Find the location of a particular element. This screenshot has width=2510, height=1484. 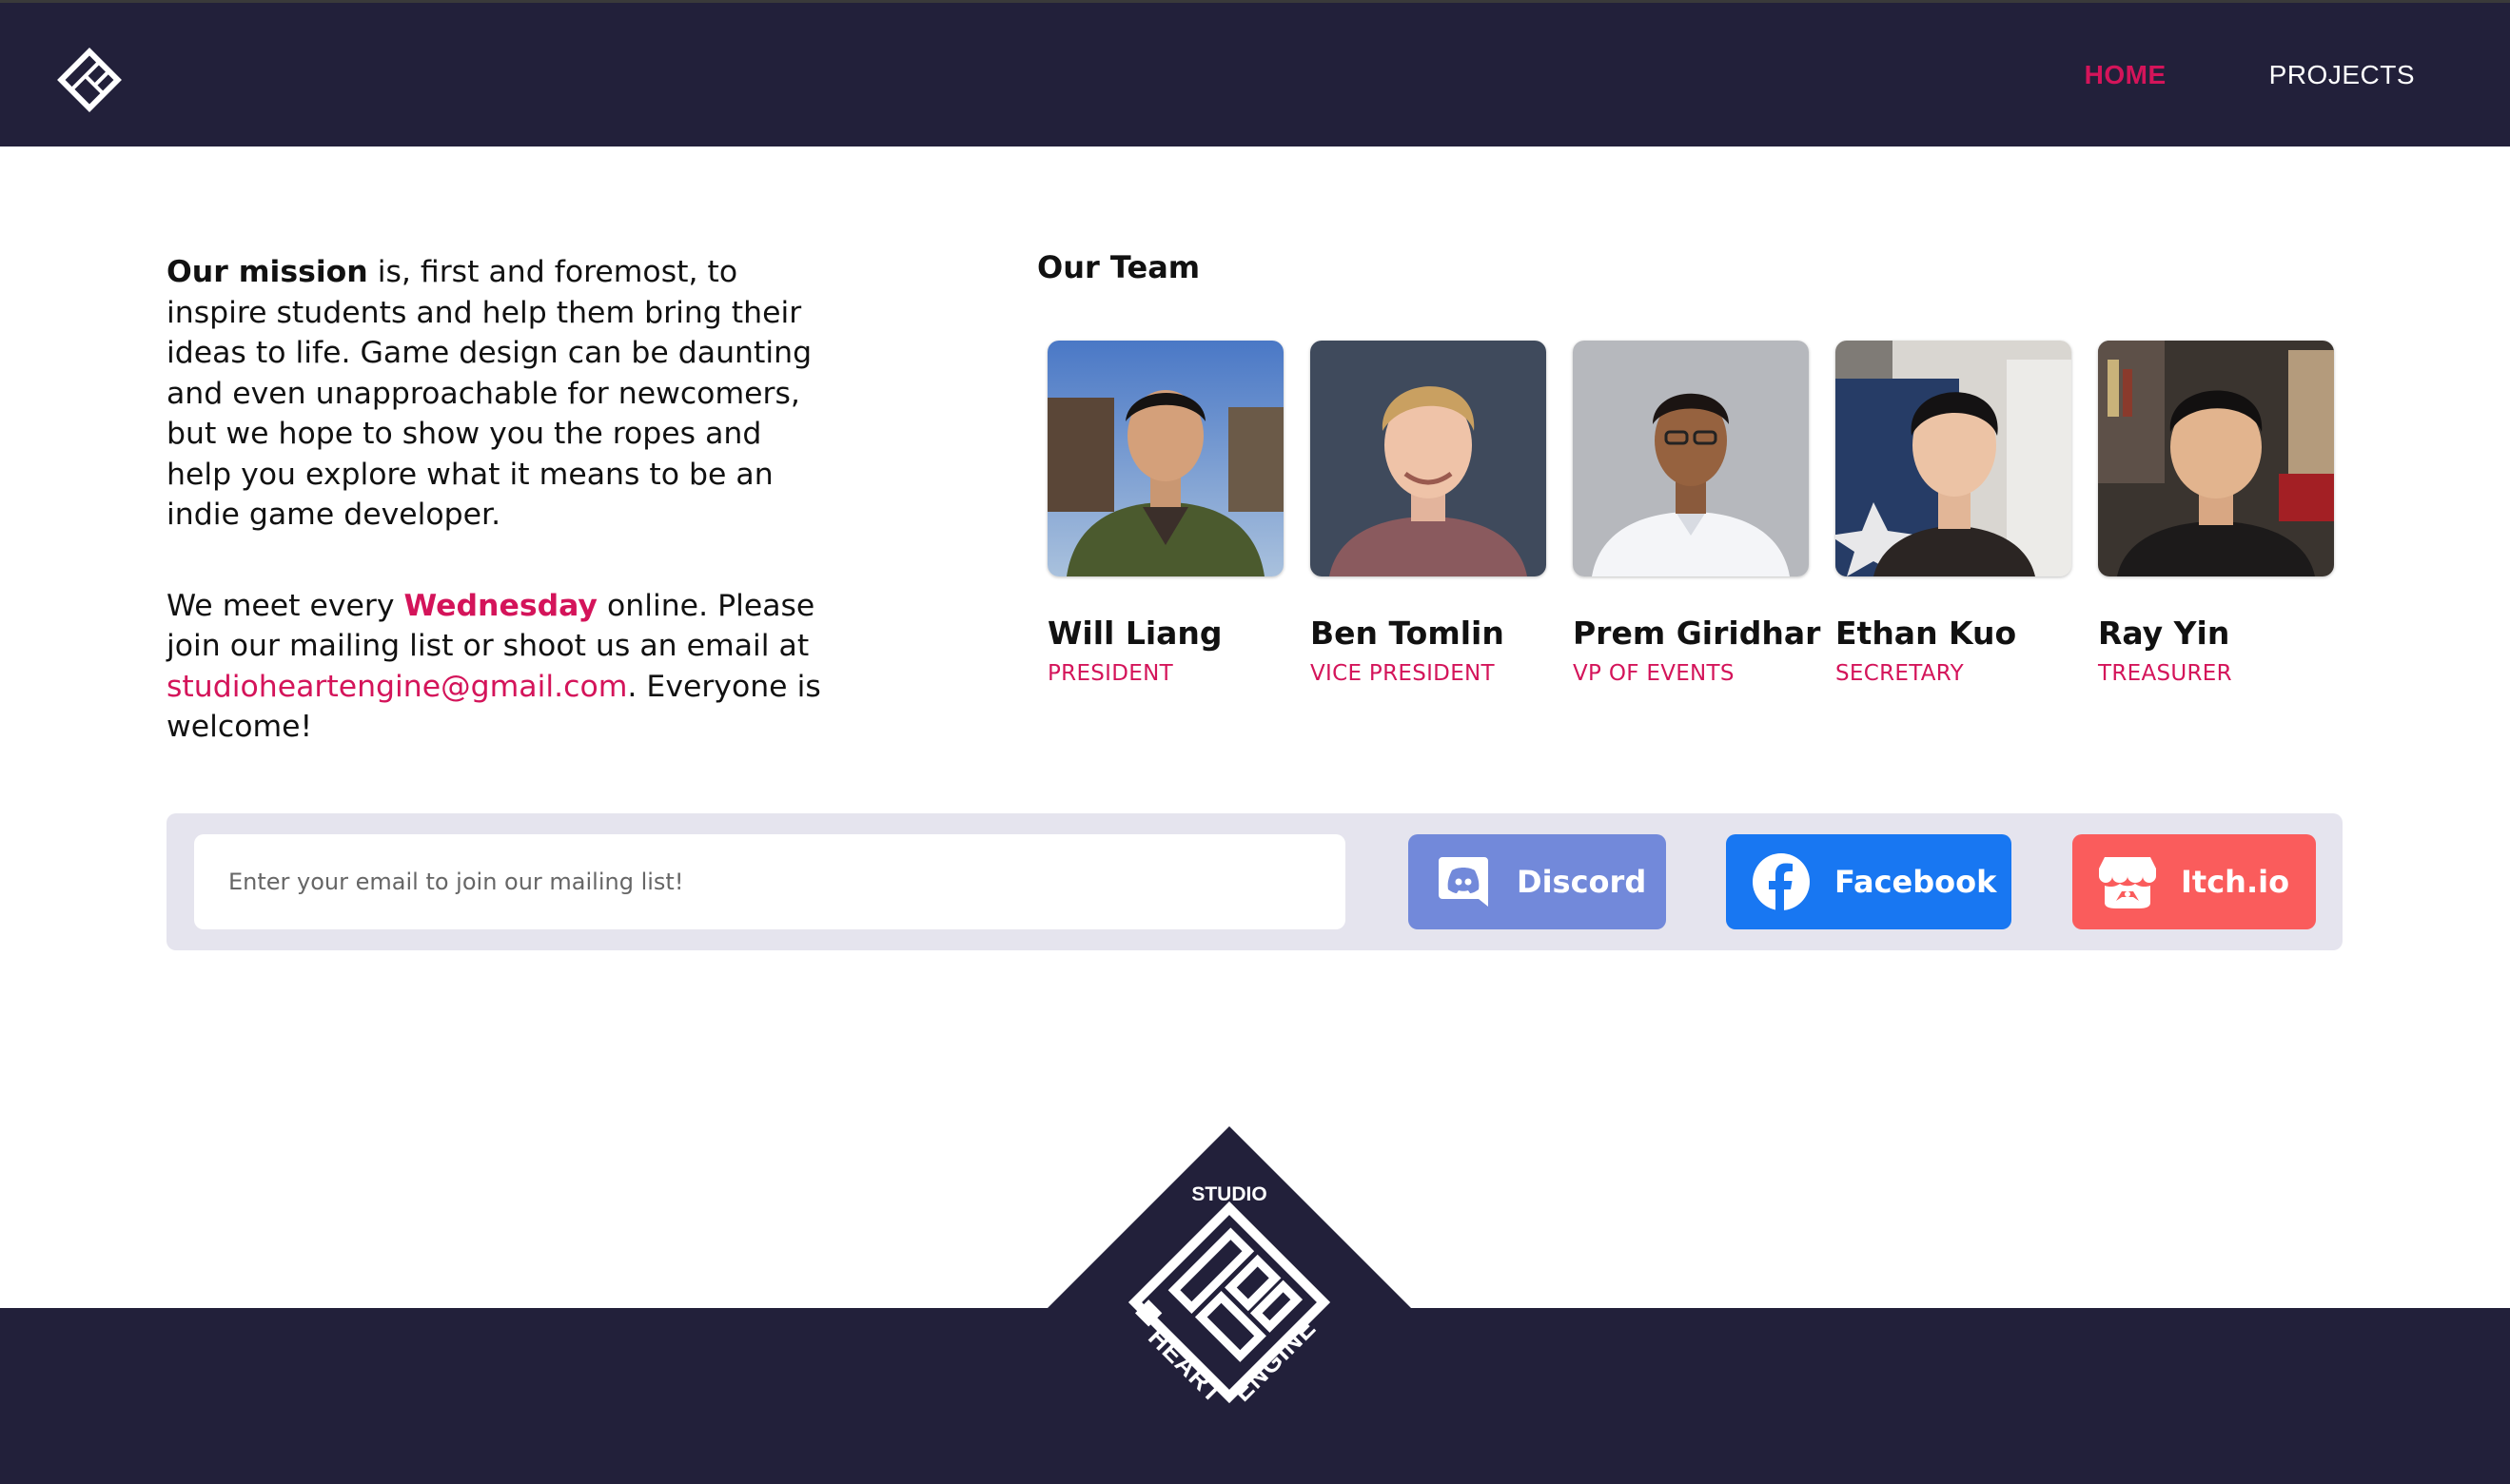

member-role: PRESIDENT is located at coordinates (1110, 673).